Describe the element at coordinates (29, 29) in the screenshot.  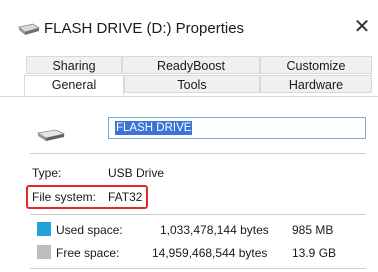
I see `usb-drive-icon` at that location.